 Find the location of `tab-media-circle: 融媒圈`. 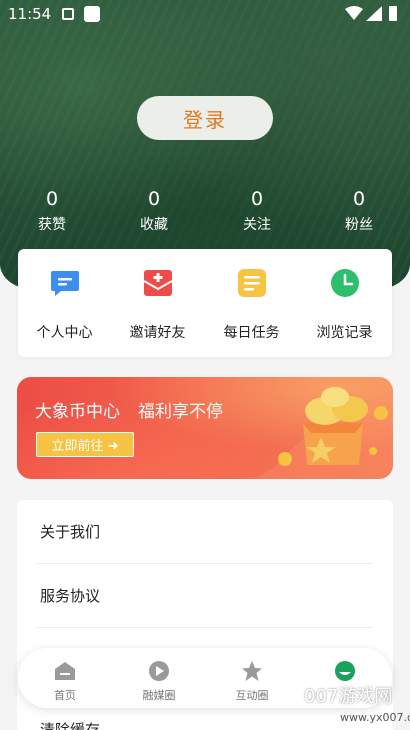

tab-media-circle: 融媒圈 is located at coordinates (159, 678).